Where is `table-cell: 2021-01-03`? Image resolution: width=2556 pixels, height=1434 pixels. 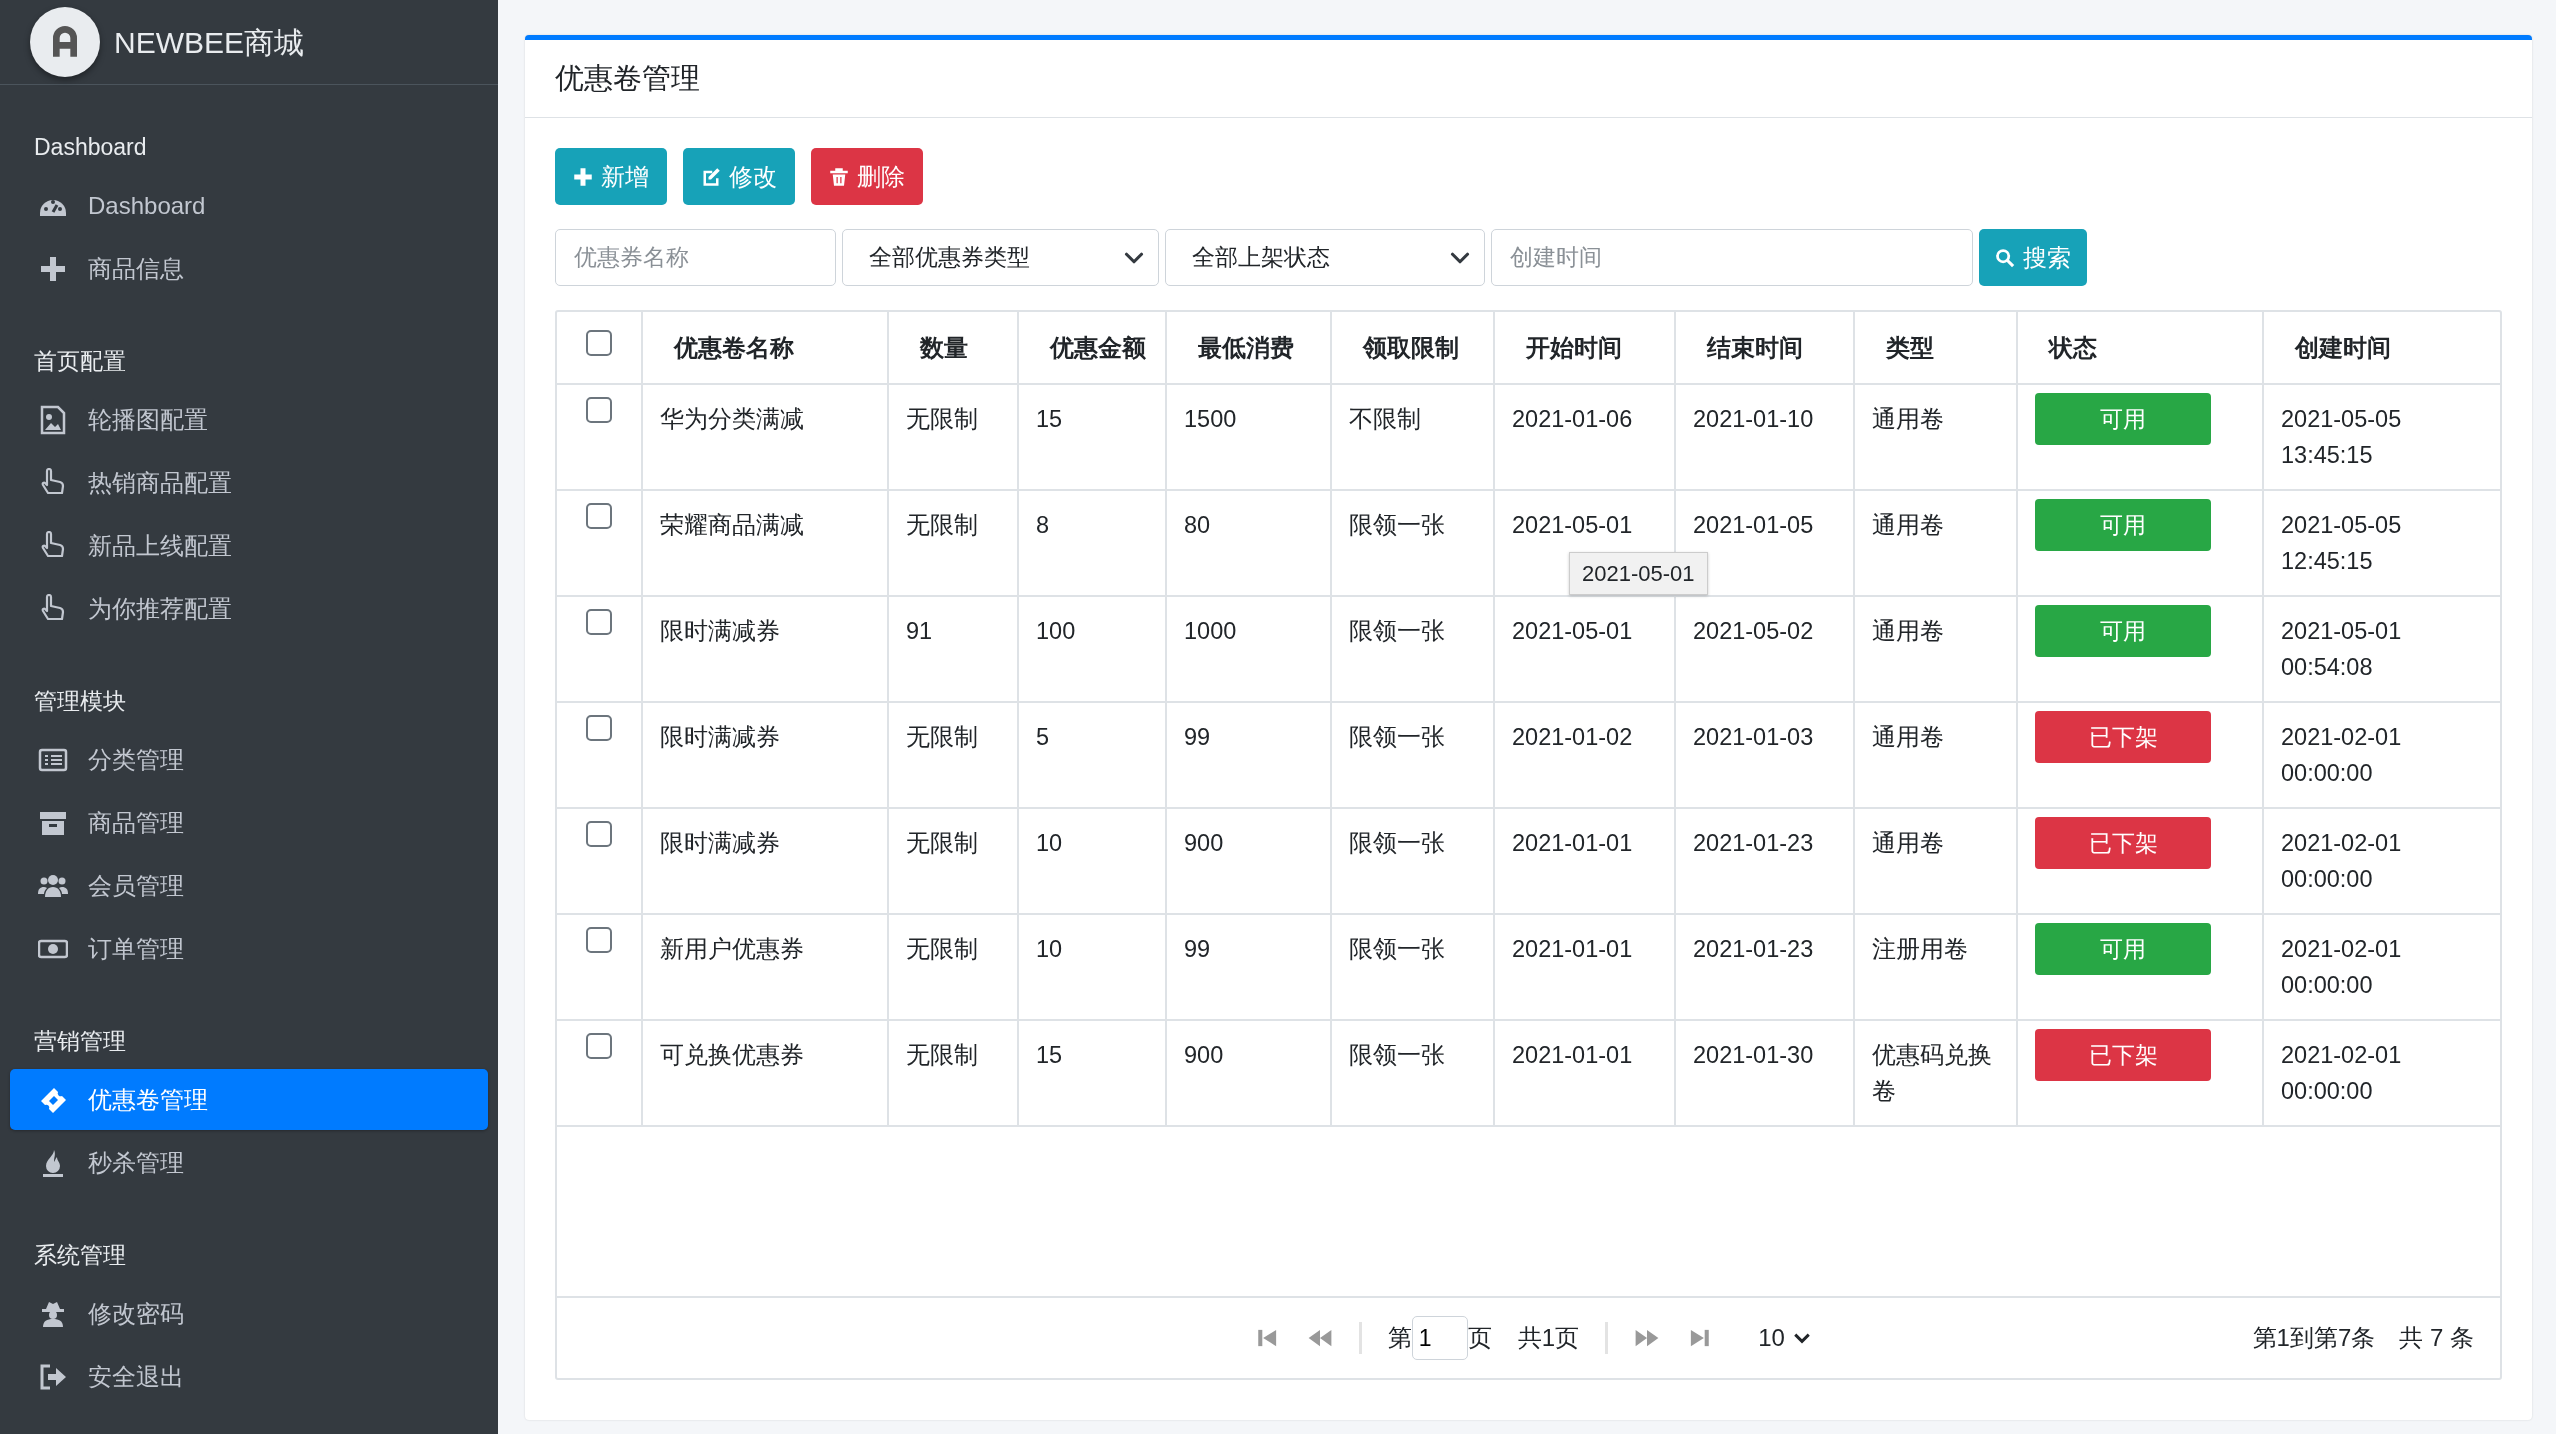 table-cell: 2021-01-03 is located at coordinates (1753, 737).